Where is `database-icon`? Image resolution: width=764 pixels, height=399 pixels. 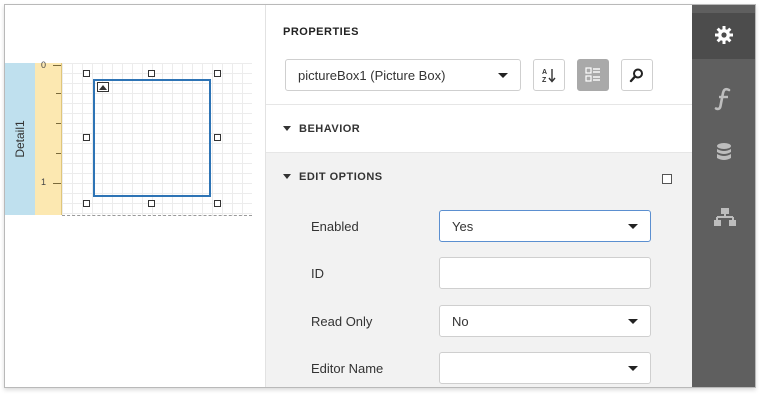
database-icon is located at coordinates (724, 151).